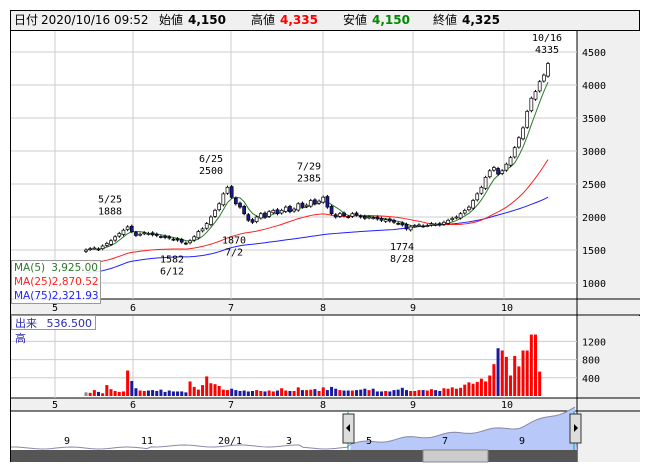 This screenshot has height=469, width=652. I want to click on annotation-price: 1888, so click(110, 211).